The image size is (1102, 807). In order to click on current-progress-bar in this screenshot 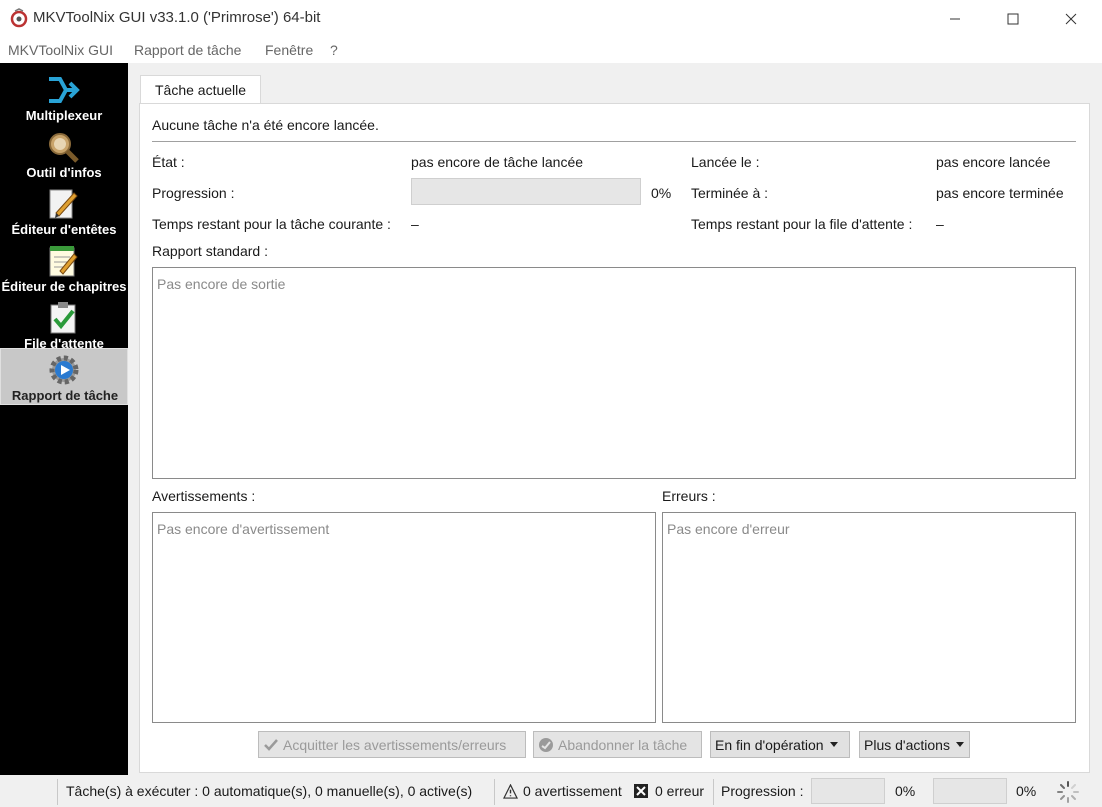, I will do `click(848, 791)`.